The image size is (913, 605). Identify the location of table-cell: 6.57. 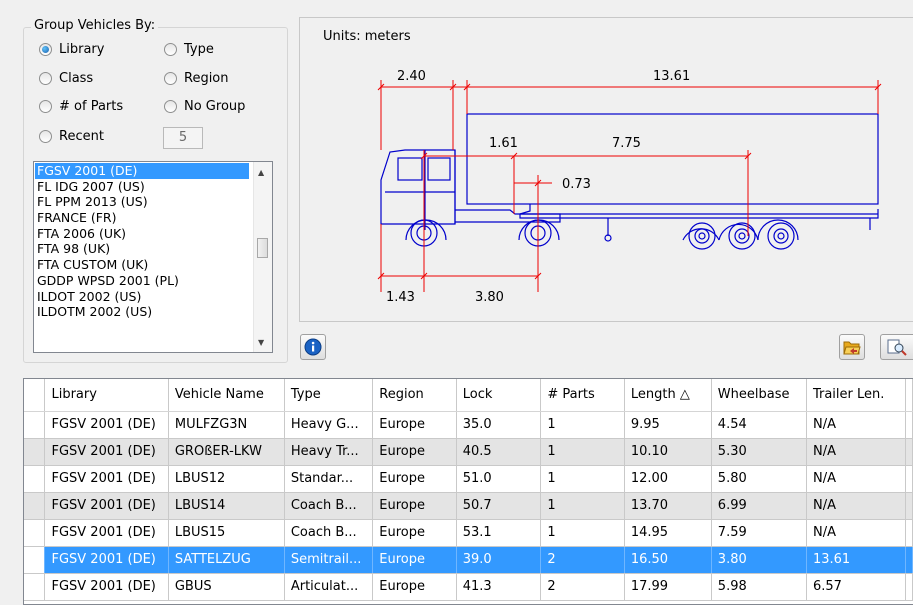
(856, 587).